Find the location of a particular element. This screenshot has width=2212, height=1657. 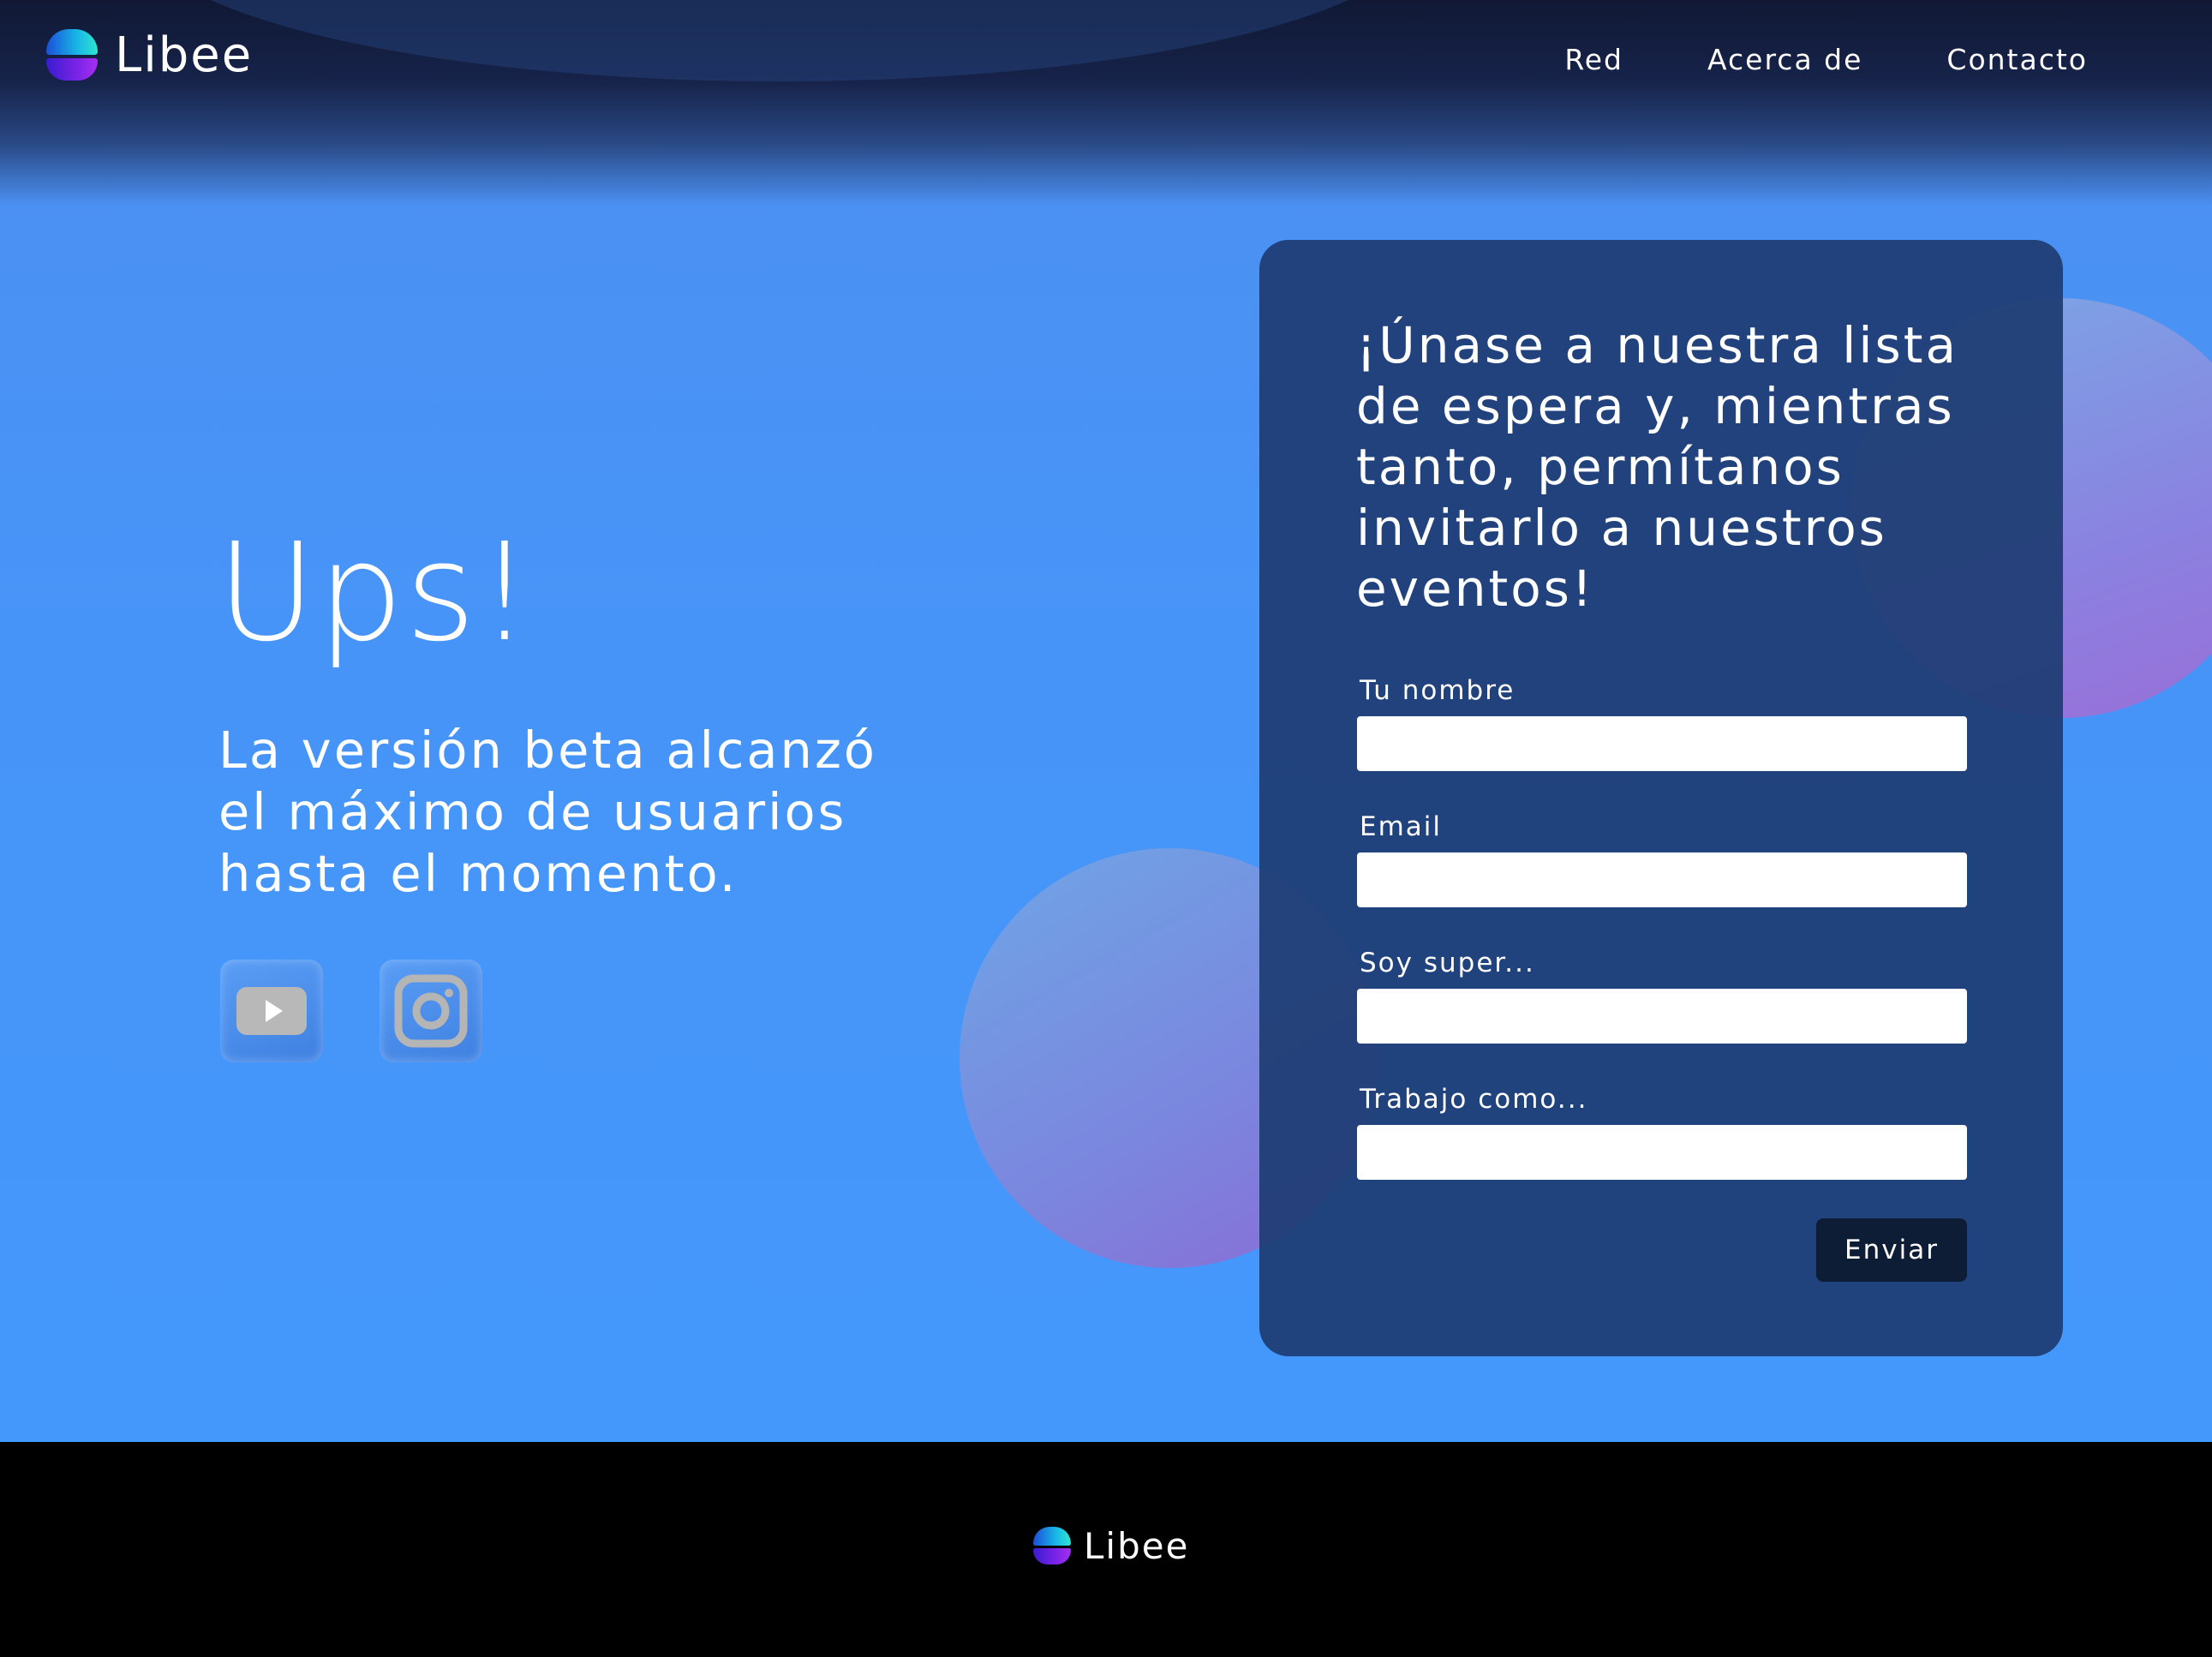

instagram-icon is located at coordinates (431, 1011).